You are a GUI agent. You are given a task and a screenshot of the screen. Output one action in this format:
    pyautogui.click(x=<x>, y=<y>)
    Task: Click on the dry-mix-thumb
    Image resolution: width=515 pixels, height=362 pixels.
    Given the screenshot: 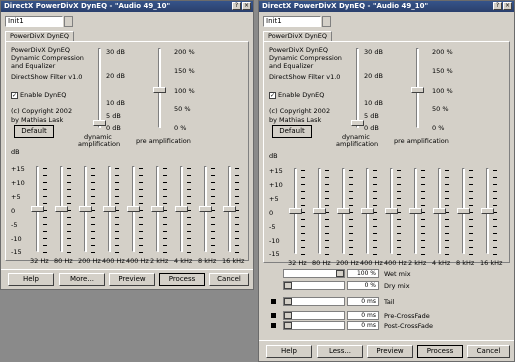 What is the action you would take?
    pyautogui.click(x=288, y=285)
    